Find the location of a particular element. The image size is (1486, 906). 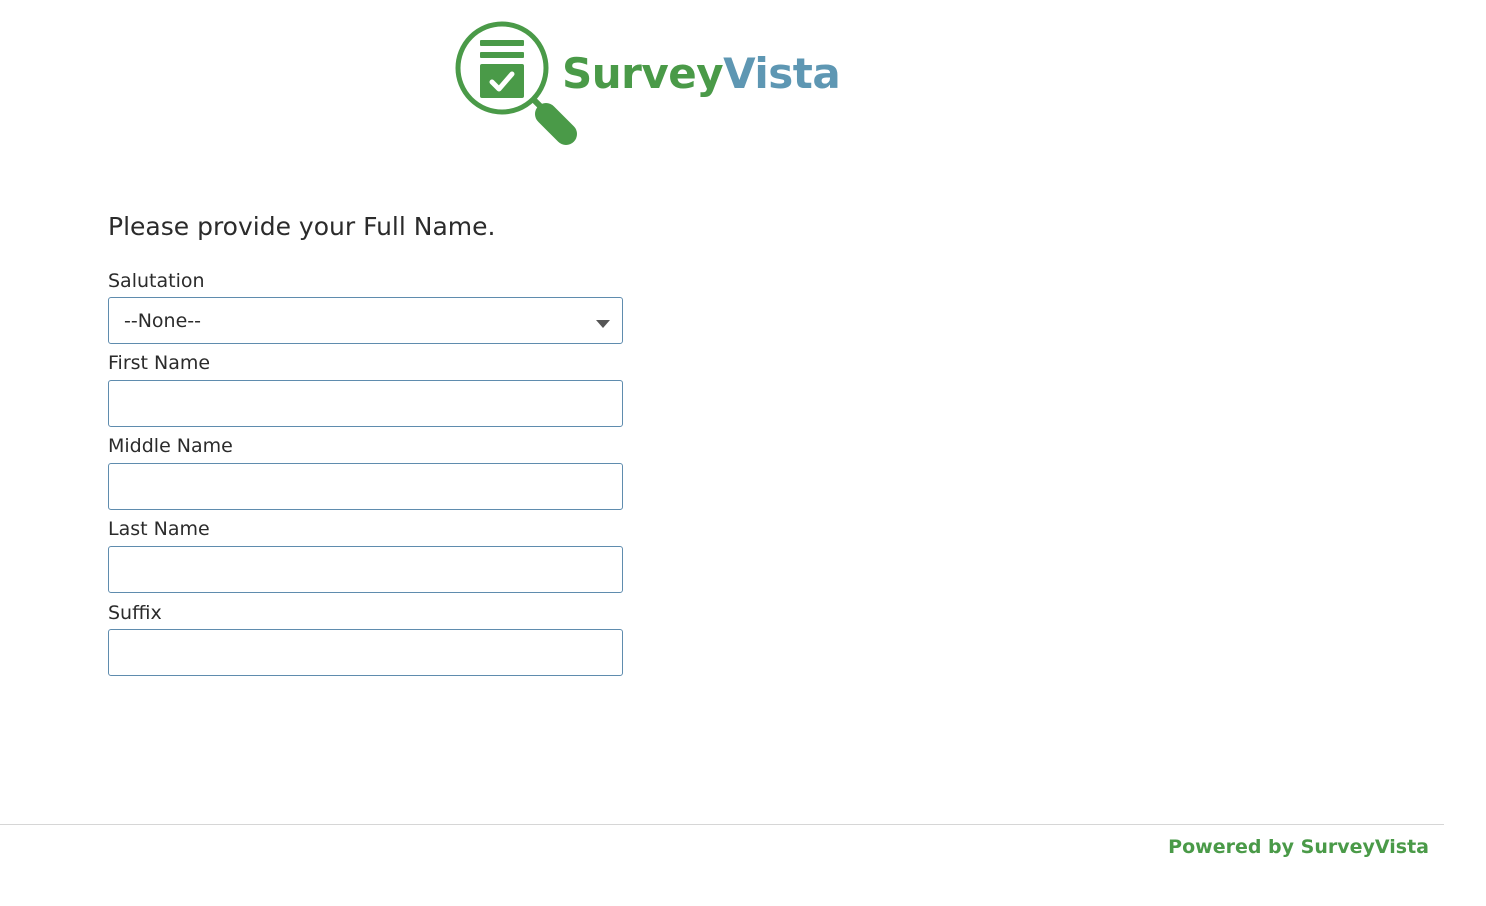

middle-name-label: Middle Name is located at coordinates (170, 446).